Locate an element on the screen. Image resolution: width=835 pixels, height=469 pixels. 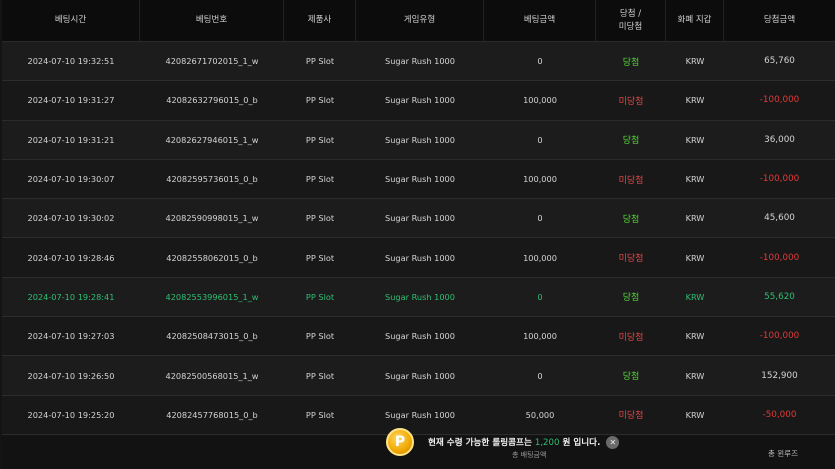
cell-bet-no: 42082627946015_1_w is located at coordinates (212, 139).